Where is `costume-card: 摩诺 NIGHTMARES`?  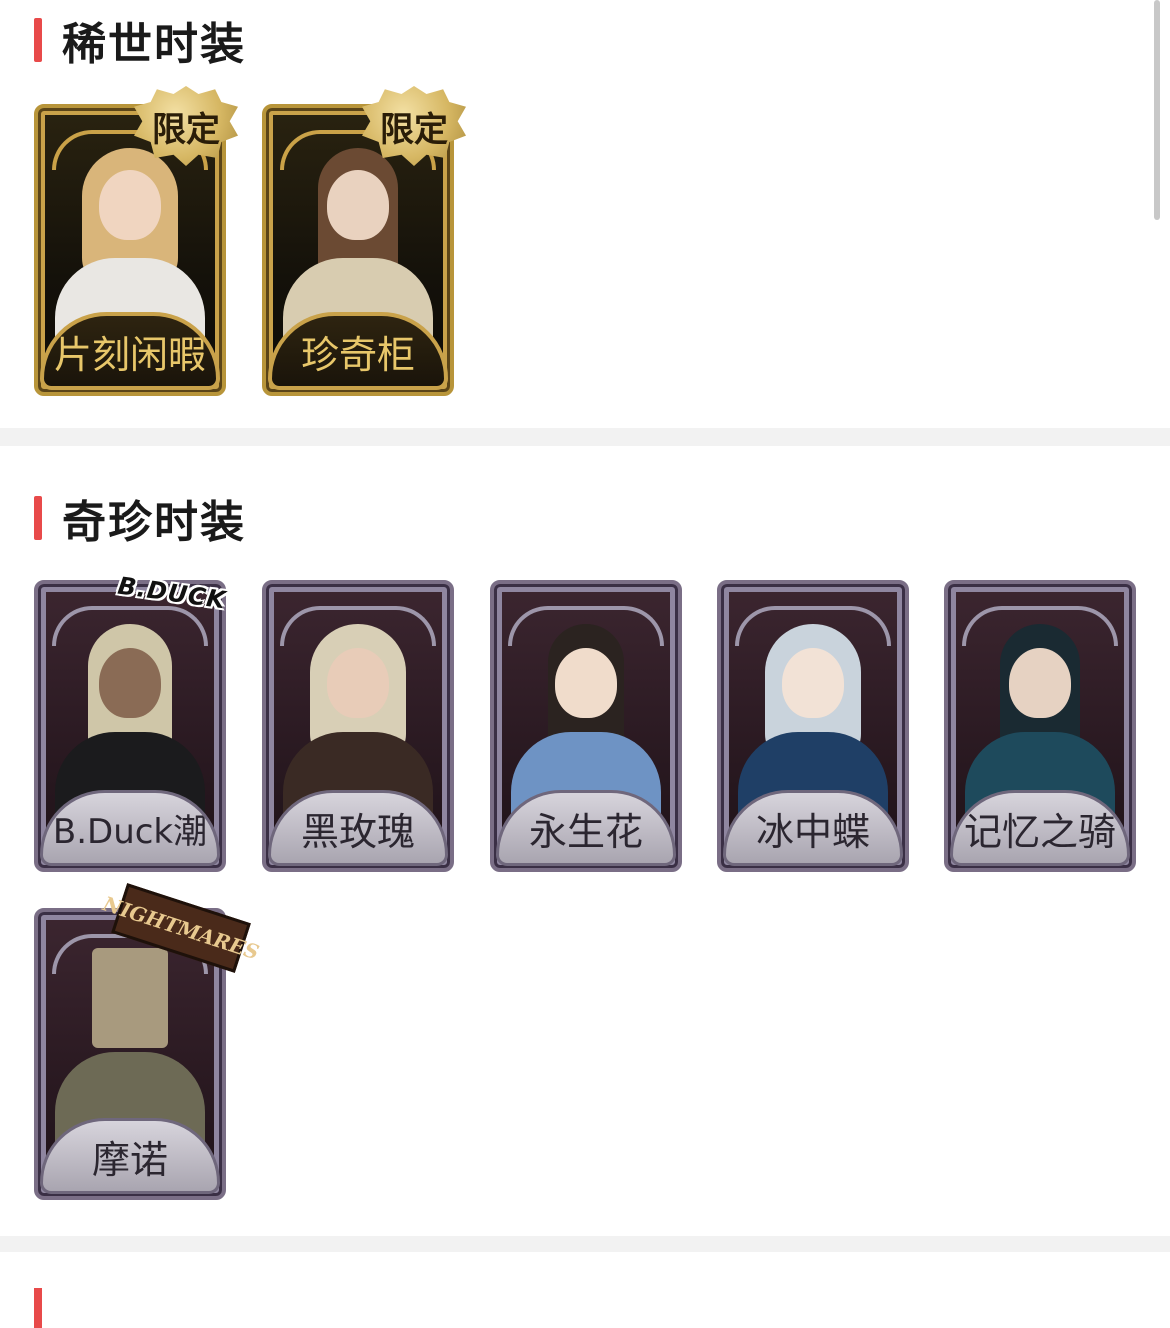
costume-card: 摩诺 NIGHTMARES is located at coordinates (148, 1041).